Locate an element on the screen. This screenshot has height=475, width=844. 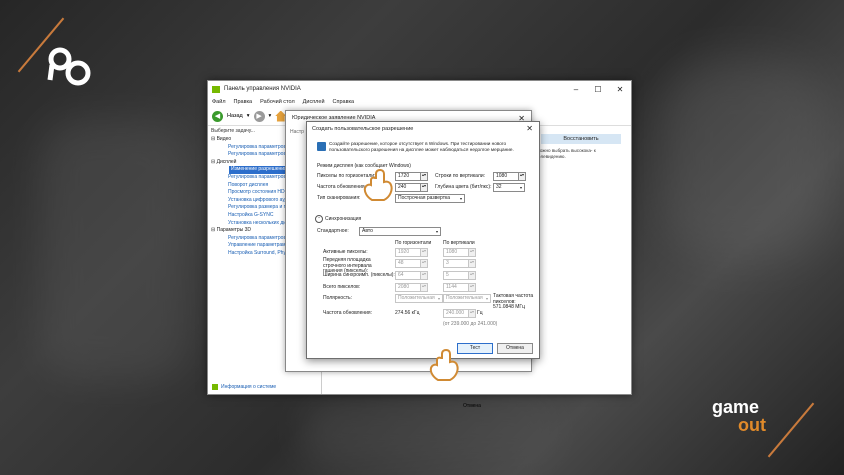
maximize-icon: ☐ is located at coordinates (598, 89).